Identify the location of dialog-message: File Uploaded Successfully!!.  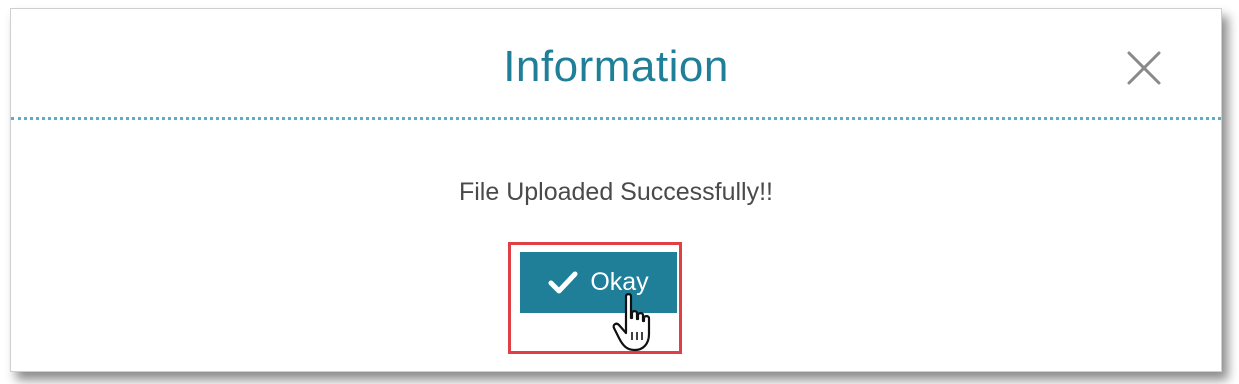
(616, 192).